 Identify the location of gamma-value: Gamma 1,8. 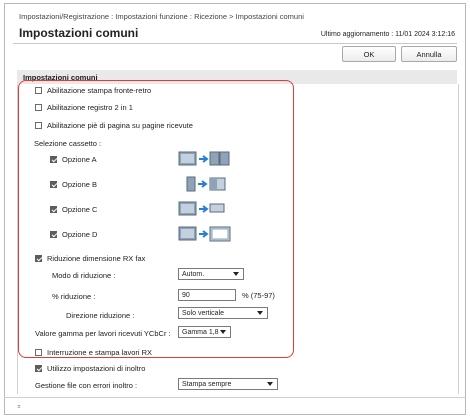
(200, 332).